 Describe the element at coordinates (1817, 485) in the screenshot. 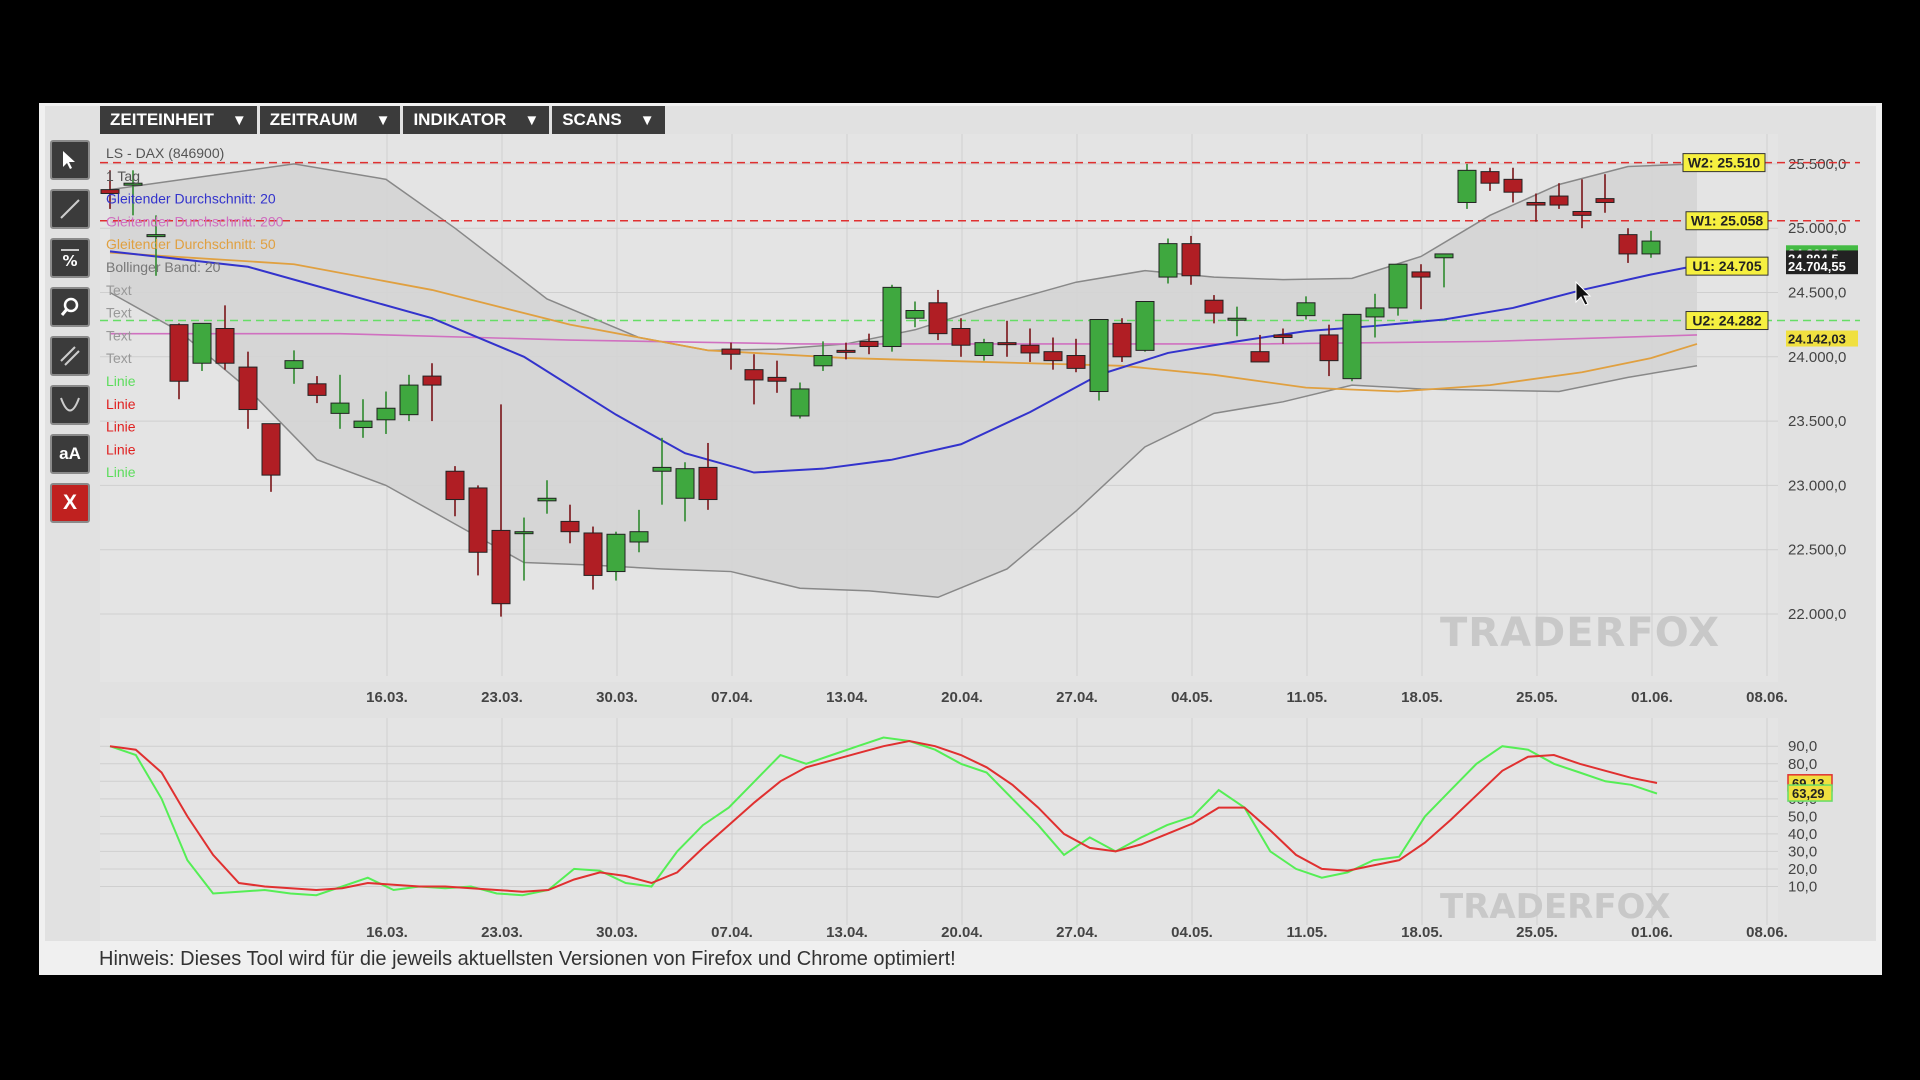

I see `y-tick-label: 23.000,0` at that location.